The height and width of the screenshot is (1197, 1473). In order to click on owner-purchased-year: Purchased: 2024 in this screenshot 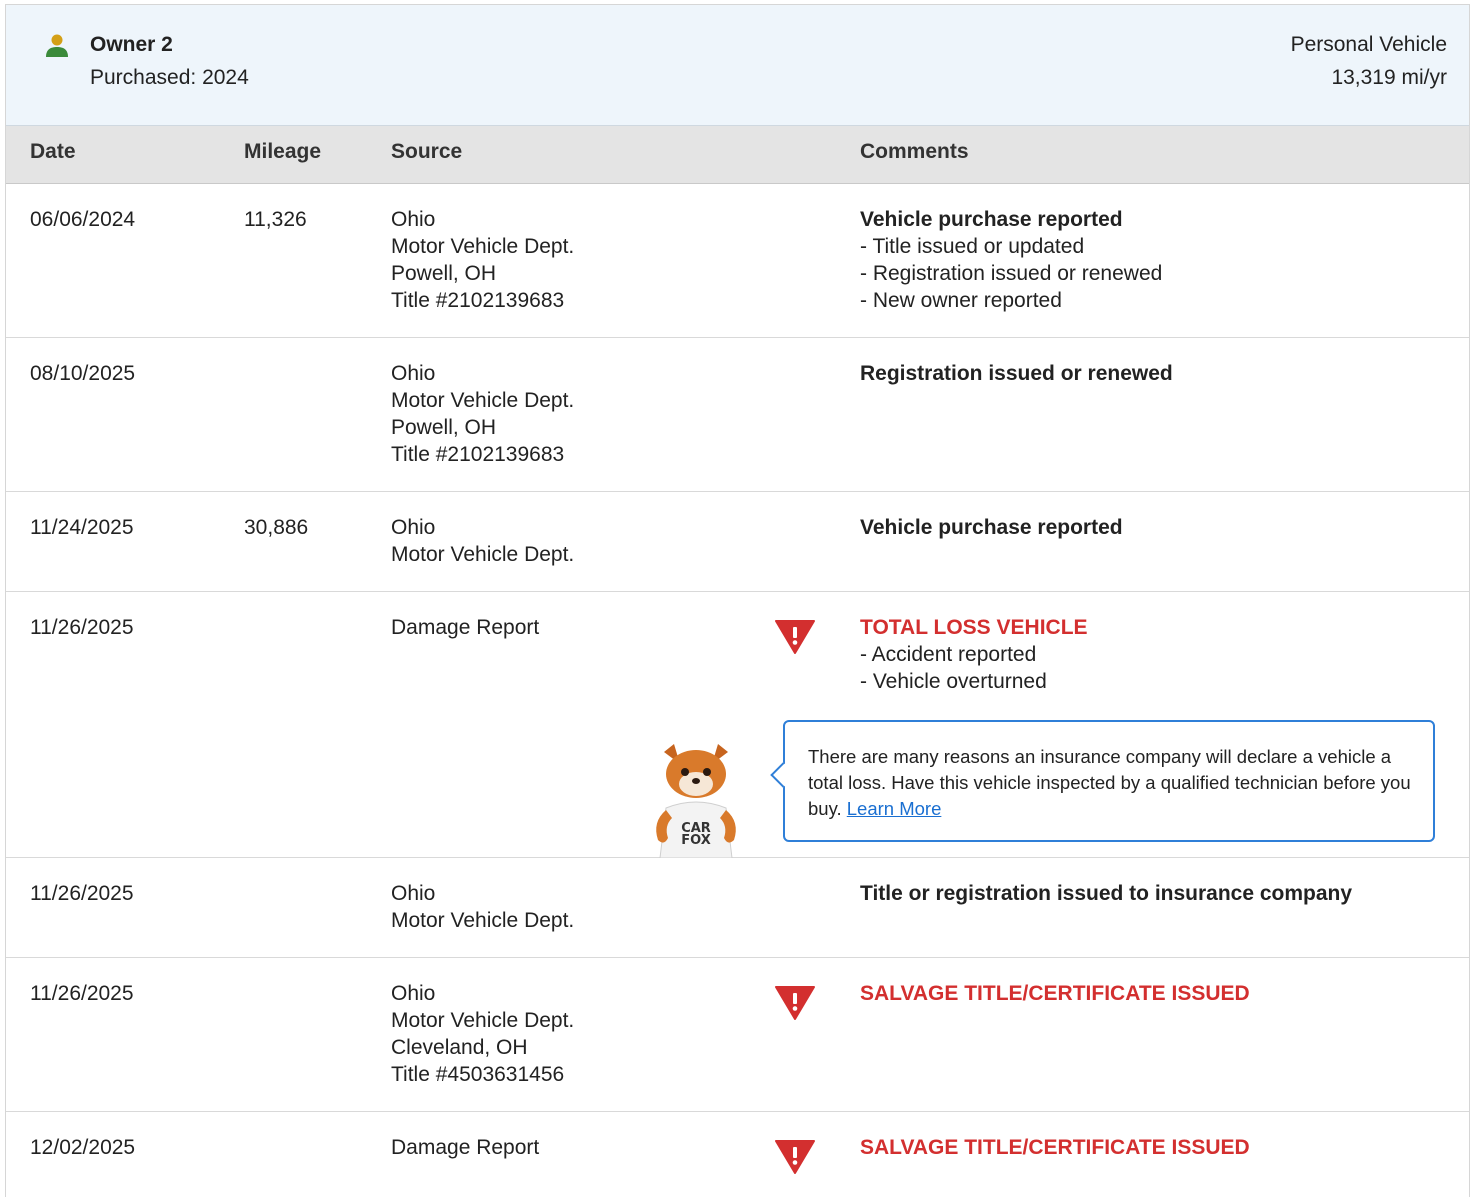, I will do `click(169, 77)`.